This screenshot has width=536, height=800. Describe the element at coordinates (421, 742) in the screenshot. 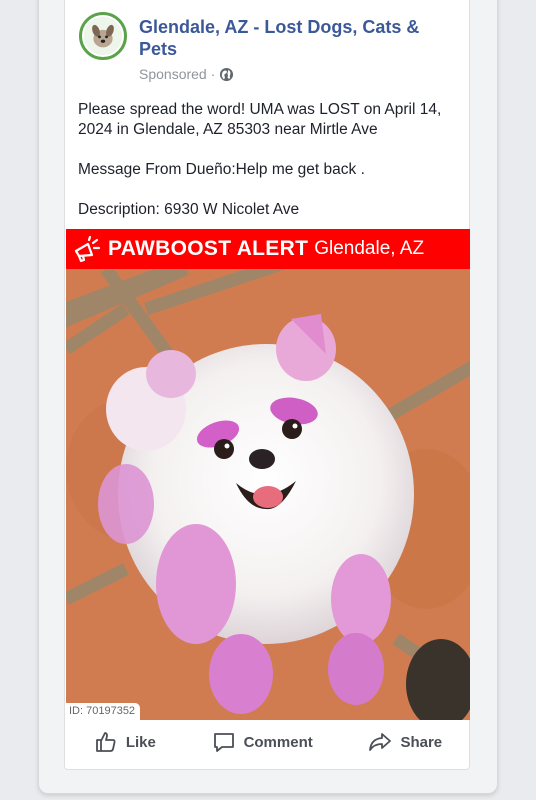

I see `share-label: Share` at that location.